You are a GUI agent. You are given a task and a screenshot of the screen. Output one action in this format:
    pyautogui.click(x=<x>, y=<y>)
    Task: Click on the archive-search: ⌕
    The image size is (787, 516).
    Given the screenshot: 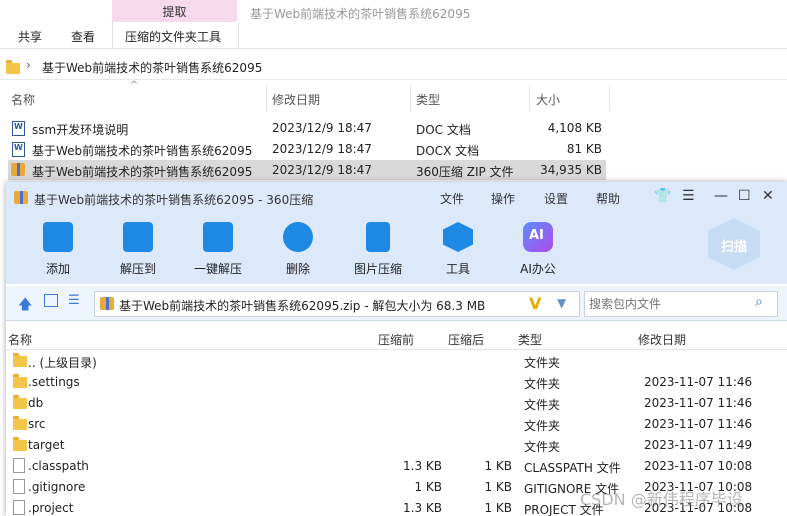 What is the action you would take?
    pyautogui.click(x=681, y=304)
    